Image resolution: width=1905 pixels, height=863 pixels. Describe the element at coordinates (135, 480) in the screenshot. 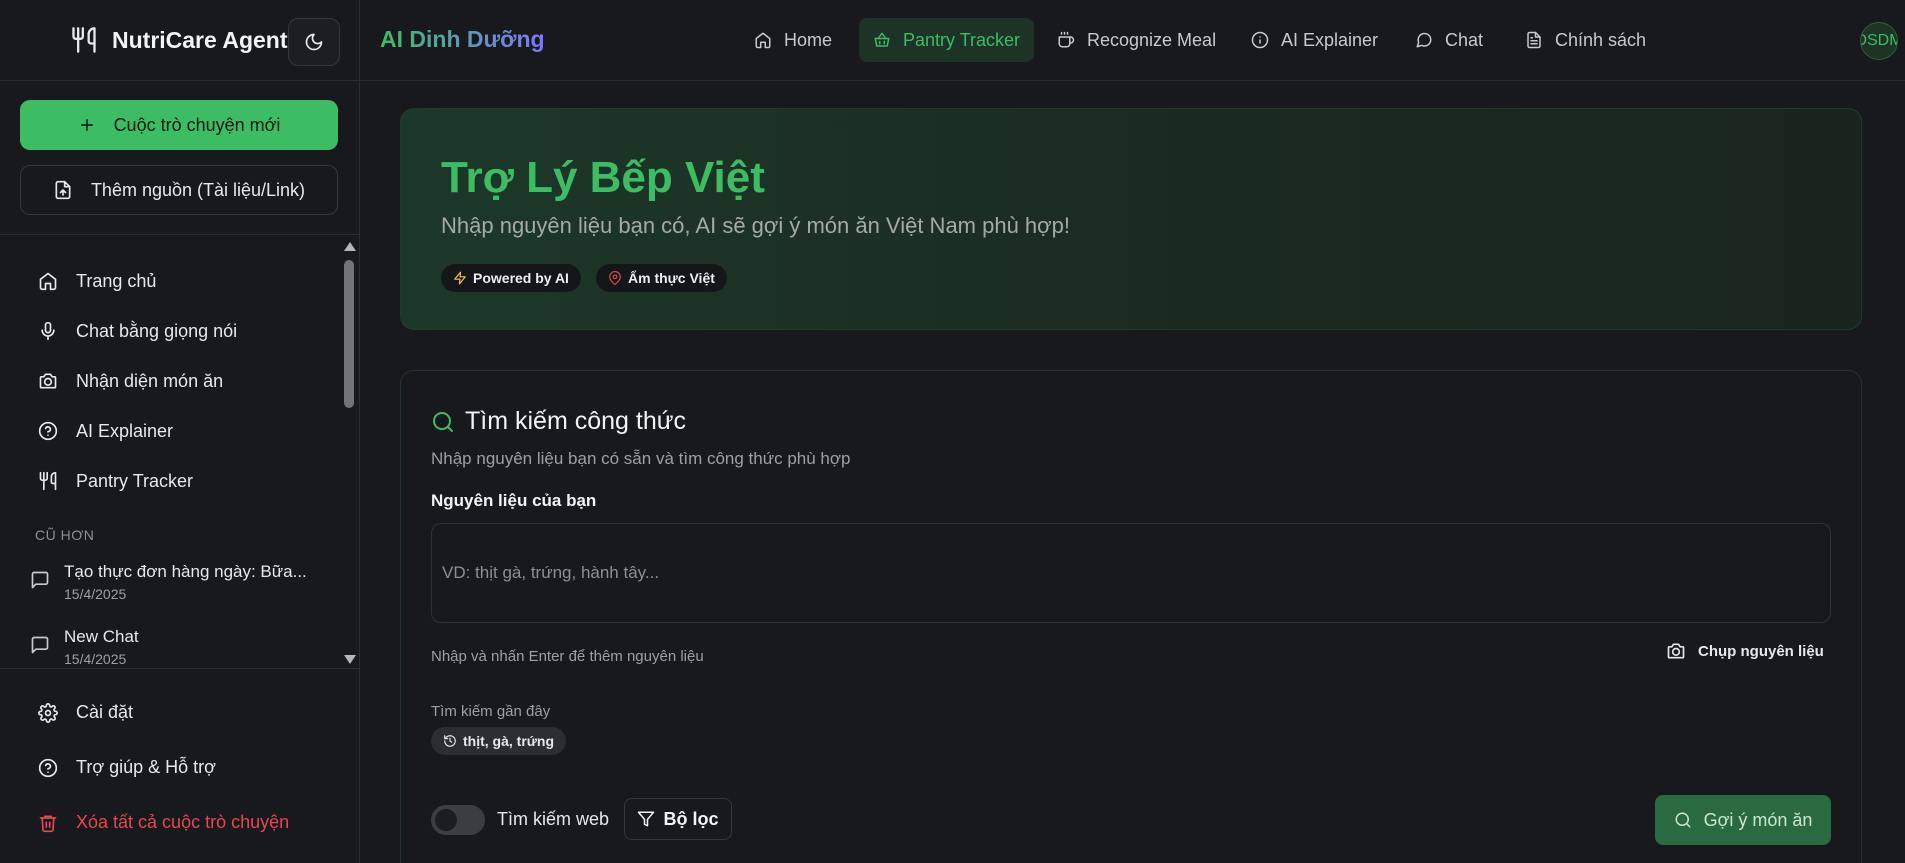

I see `sidebar-item-label: Pantry Tracker` at that location.